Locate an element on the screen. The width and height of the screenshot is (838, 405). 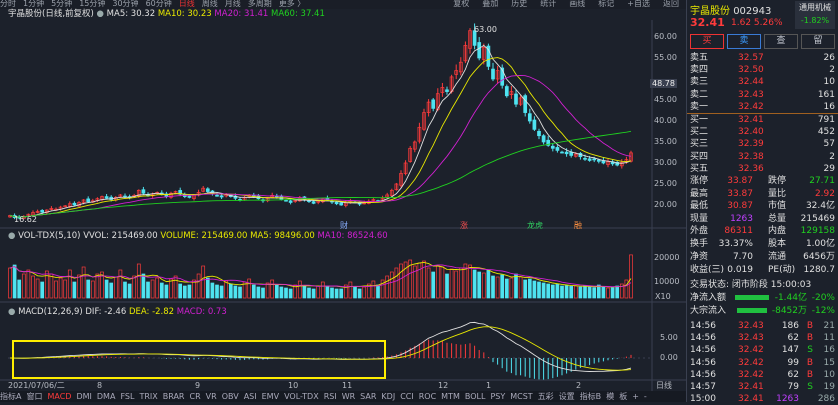
indicator-tab: 指标B is located at coordinates (591, 396).